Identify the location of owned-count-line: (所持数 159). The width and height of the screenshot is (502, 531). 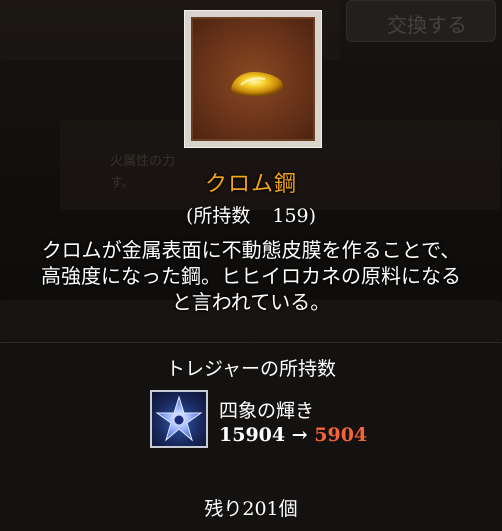
(251, 214).